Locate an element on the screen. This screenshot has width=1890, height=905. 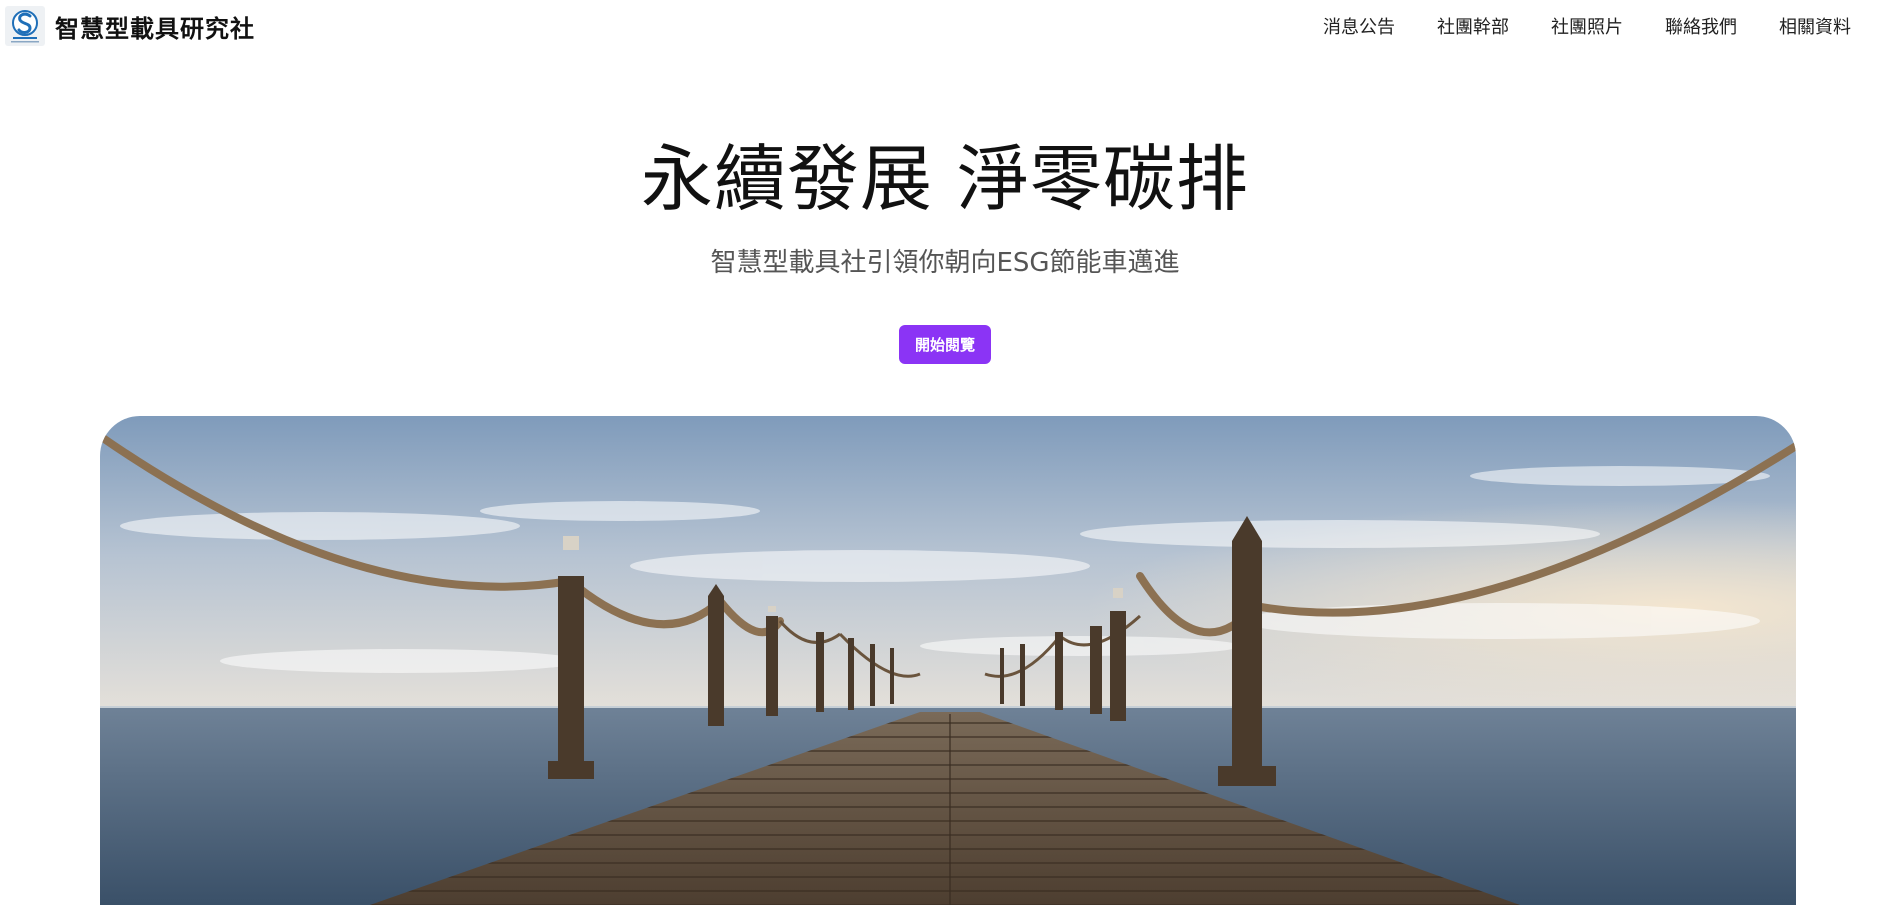
main-nav: 消息公告 社團幹部 社團照片 聯絡我們 相關資料 is located at coordinates (1587, 26).